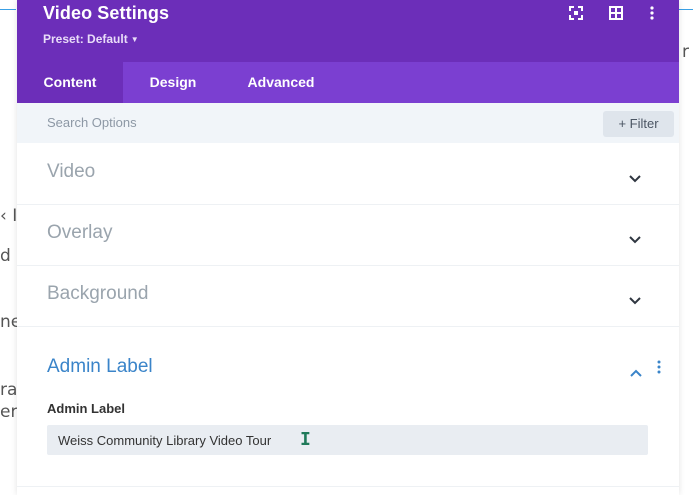 The image size is (693, 495). I want to click on toggle-title: Background, so click(98, 293).